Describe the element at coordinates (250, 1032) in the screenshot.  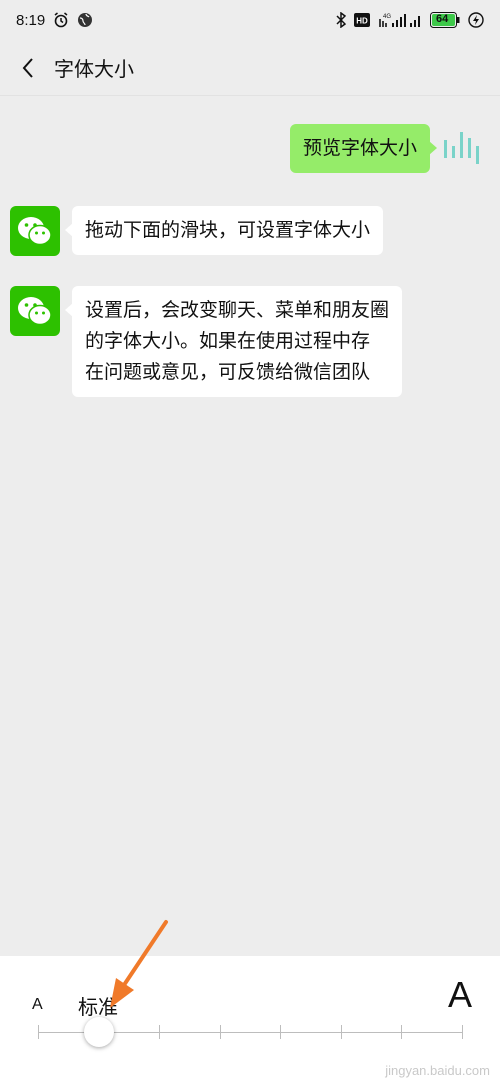
I see `font-size-slider` at that location.